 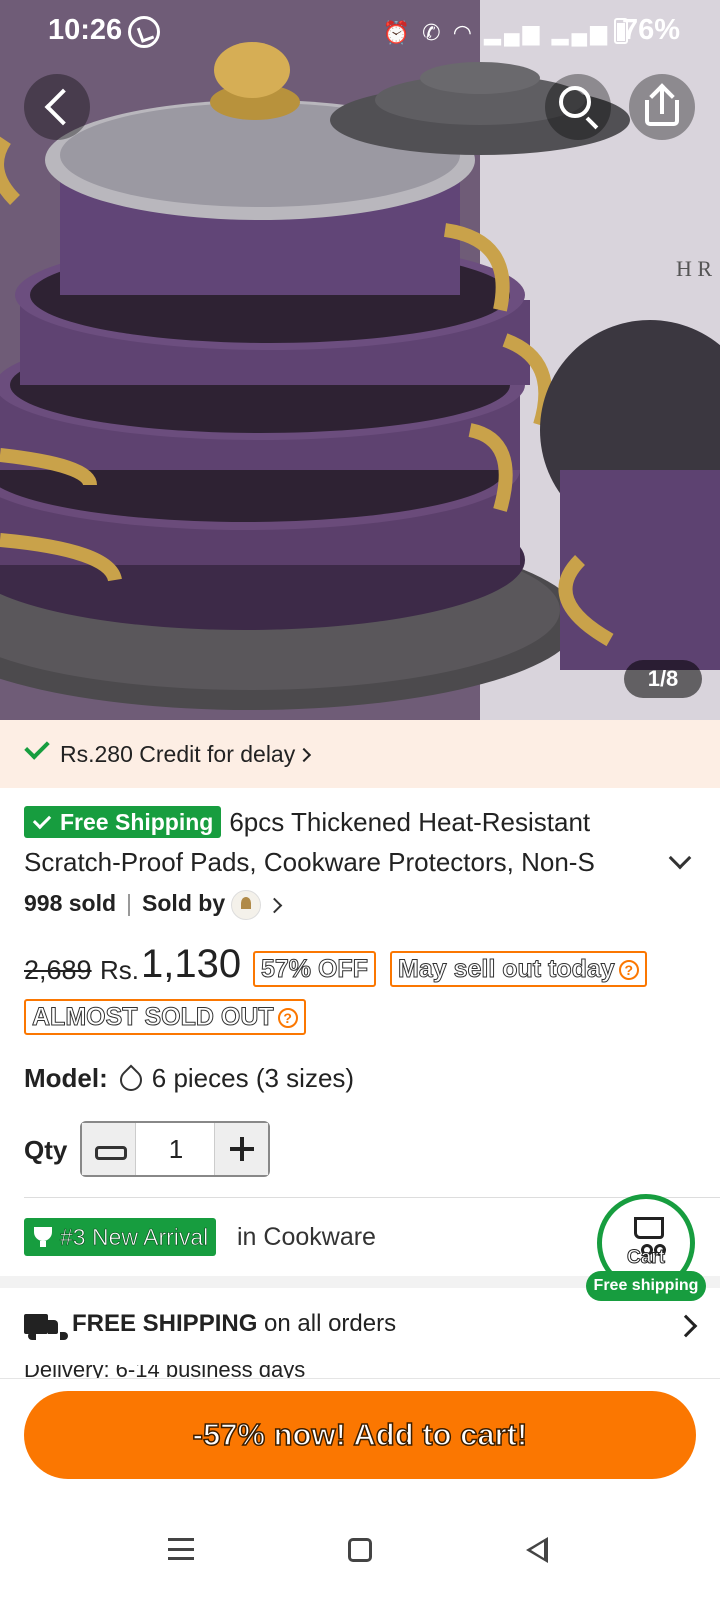 What do you see at coordinates (537, 1550) in the screenshot?
I see `nav-back-icon` at bounding box center [537, 1550].